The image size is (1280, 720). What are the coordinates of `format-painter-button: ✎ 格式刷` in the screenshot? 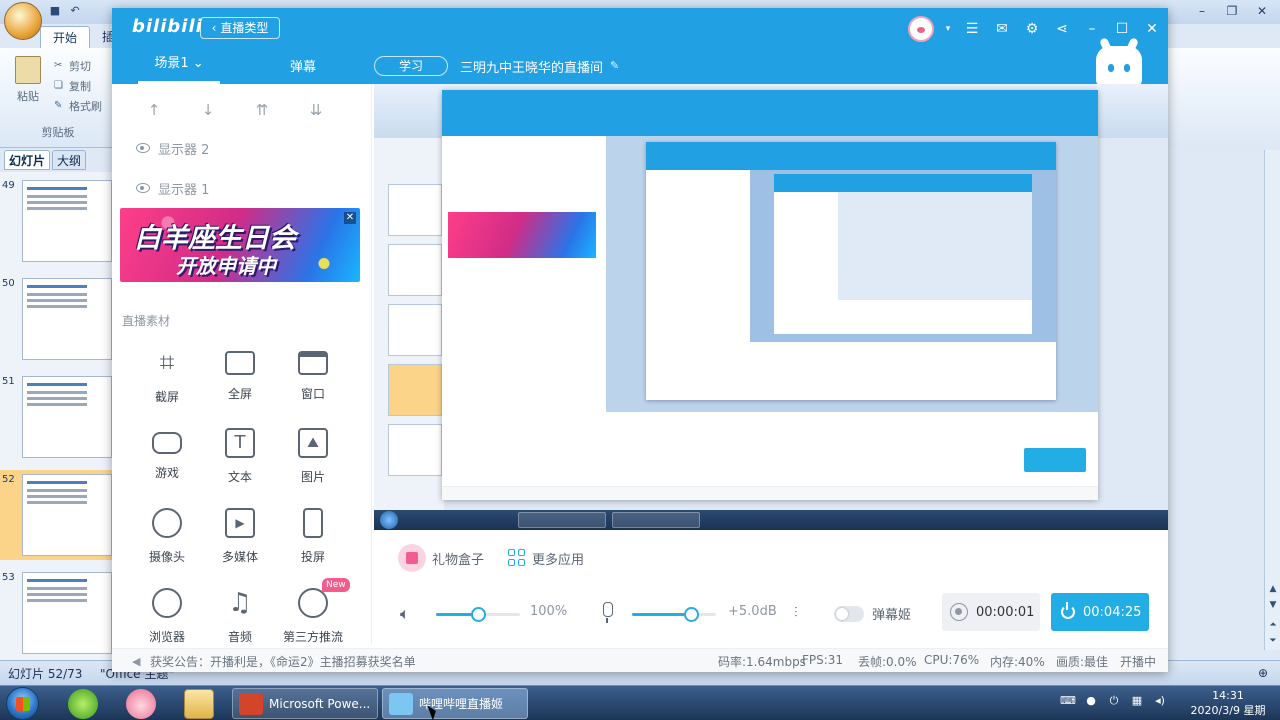 It's located at (78, 106).